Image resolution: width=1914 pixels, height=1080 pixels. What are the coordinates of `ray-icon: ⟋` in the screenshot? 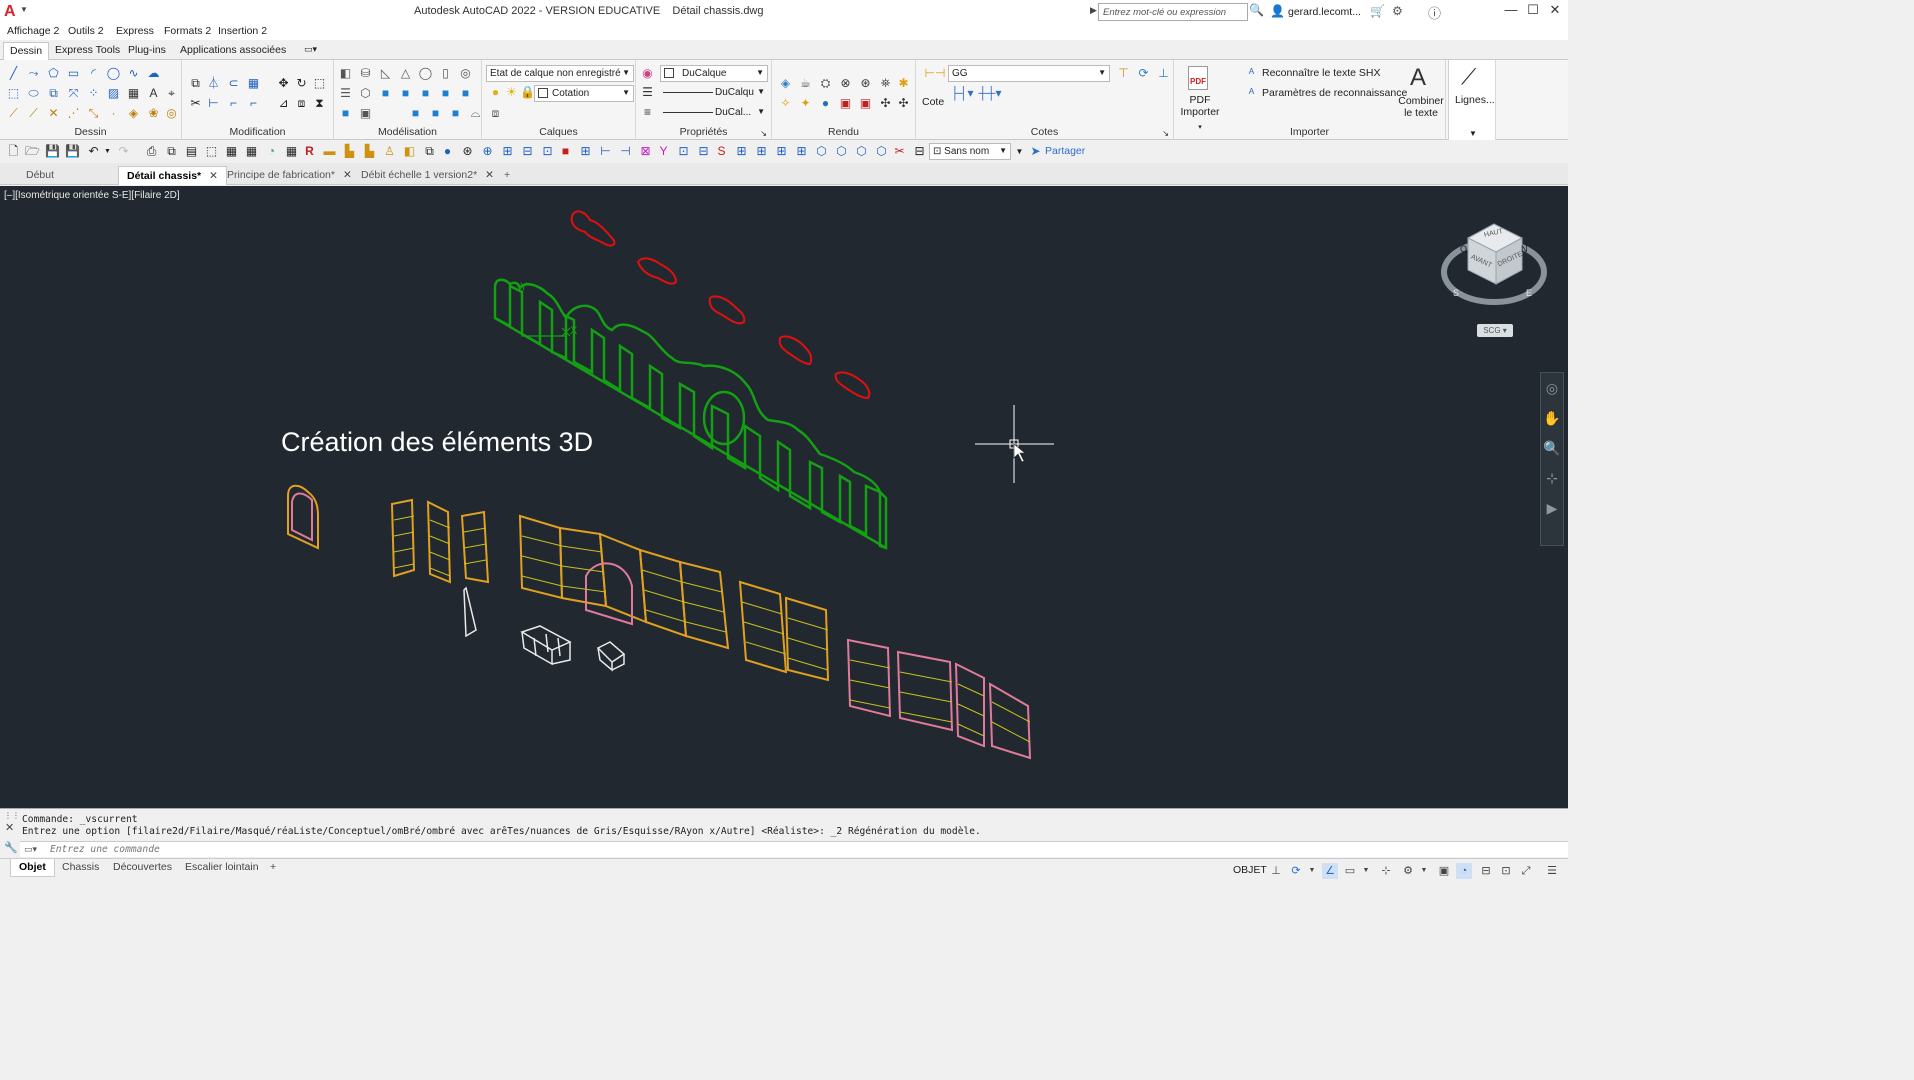 It's located at (33, 113).